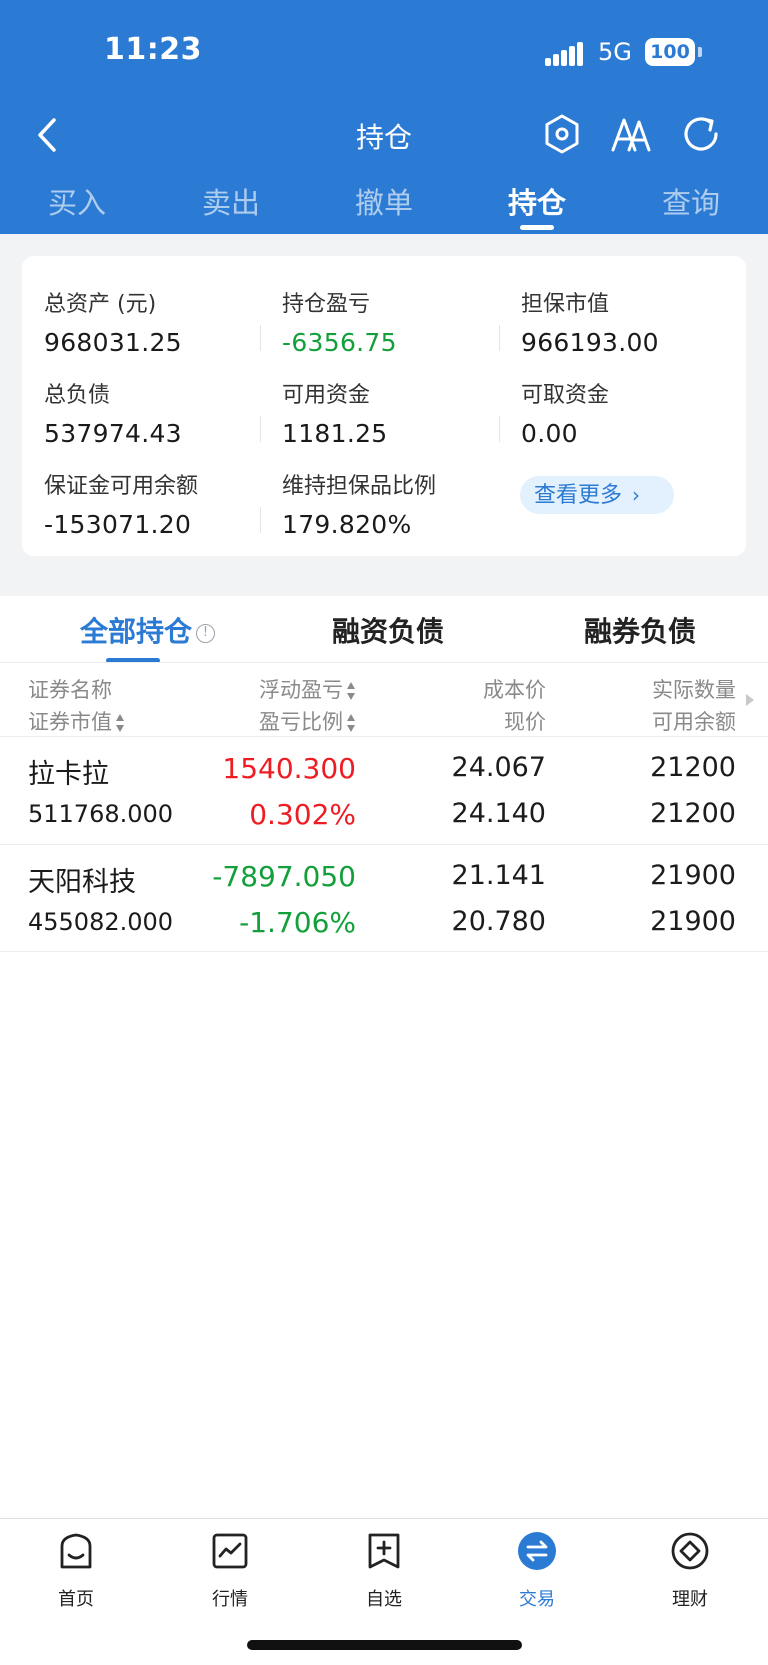  I want to click on tab-cancel-order: 撤单, so click(384, 201).